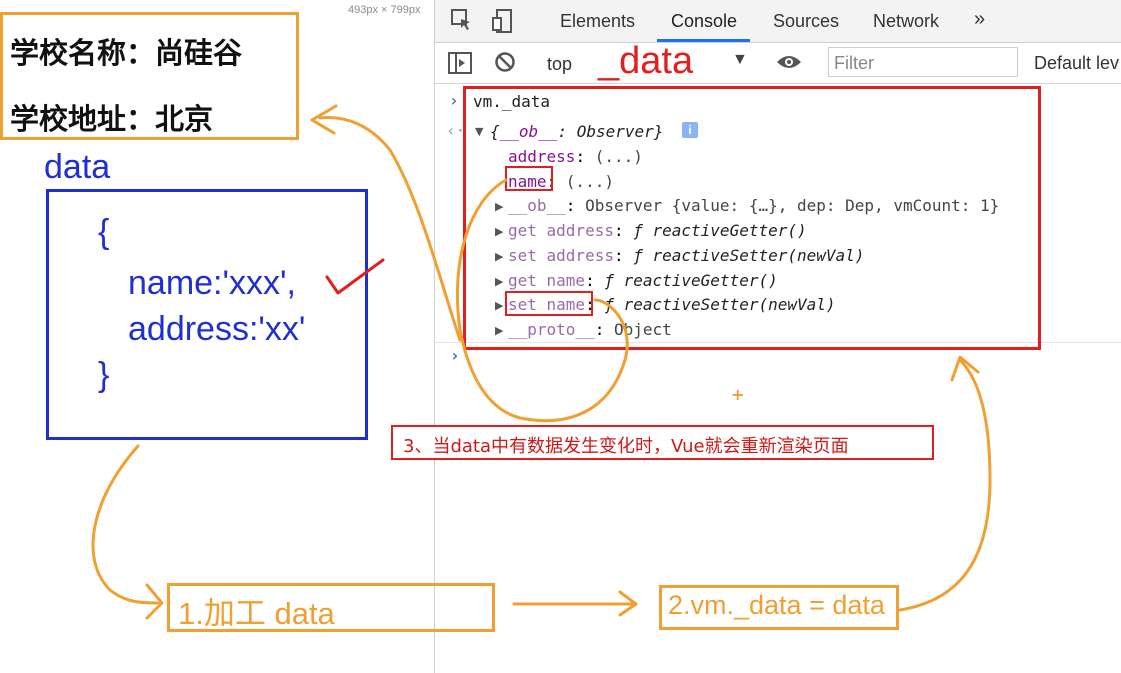 The width and height of the screenshot is (1121, 673). Describe the element at coordinates (212, 283) in the screenshot. I see `data-line-name: name:'xxx',` at that location.